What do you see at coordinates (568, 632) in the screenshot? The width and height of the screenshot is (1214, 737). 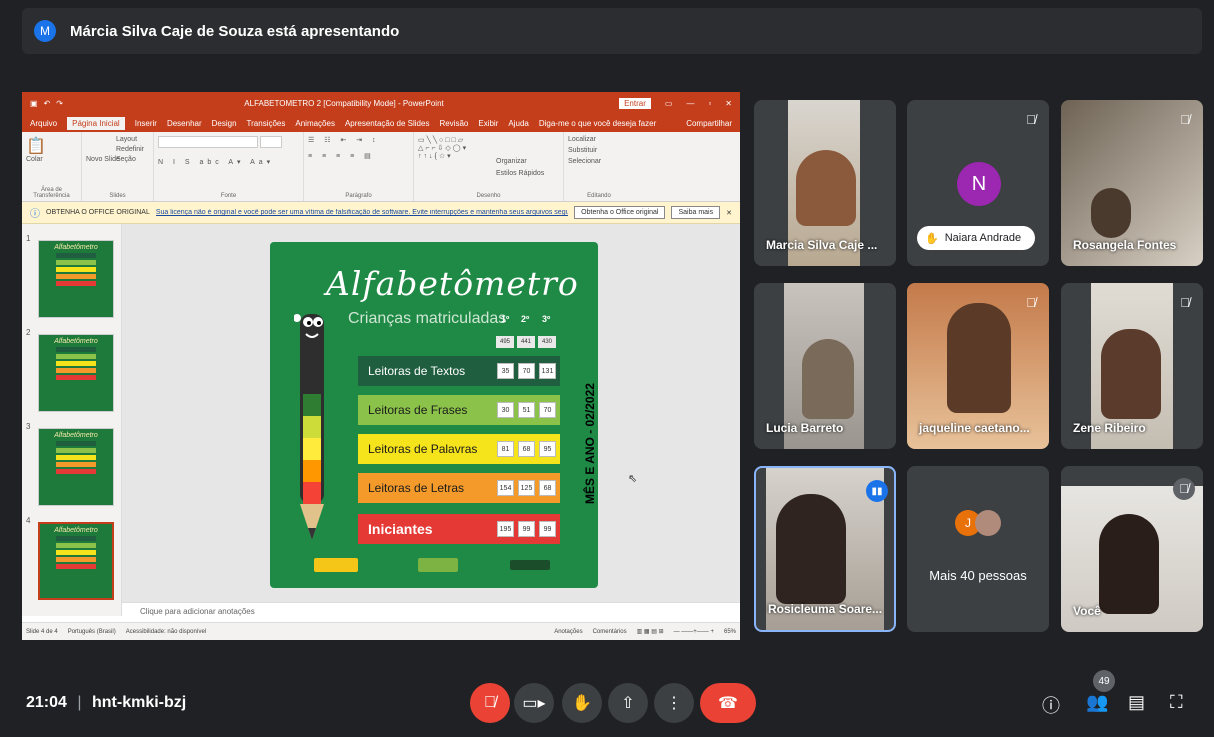 I see `notes-button: Anotações` at bounding box center [568, 632].